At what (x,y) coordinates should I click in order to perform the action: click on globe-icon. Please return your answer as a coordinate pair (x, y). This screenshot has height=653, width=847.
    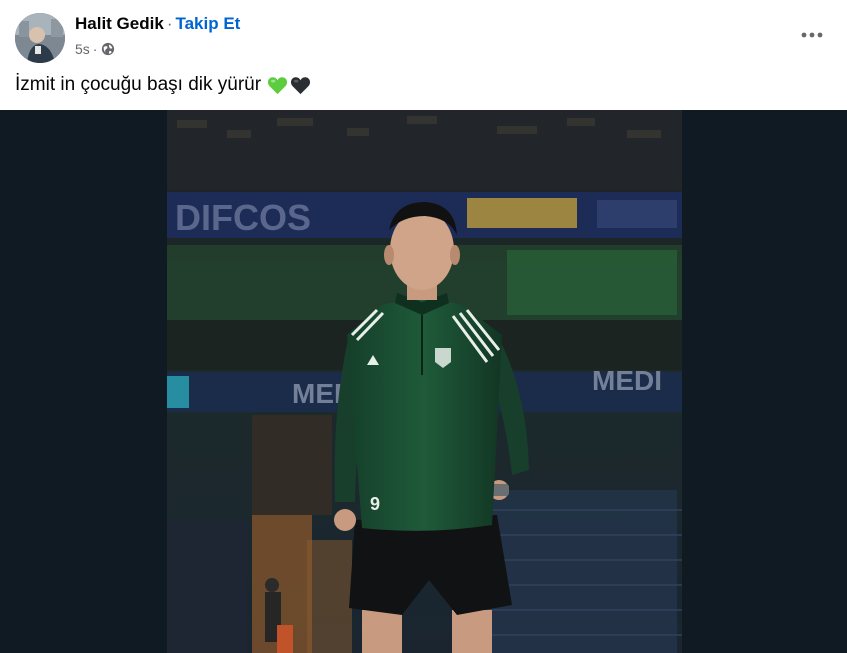
    Looking at the image, I should click on (108, 49).